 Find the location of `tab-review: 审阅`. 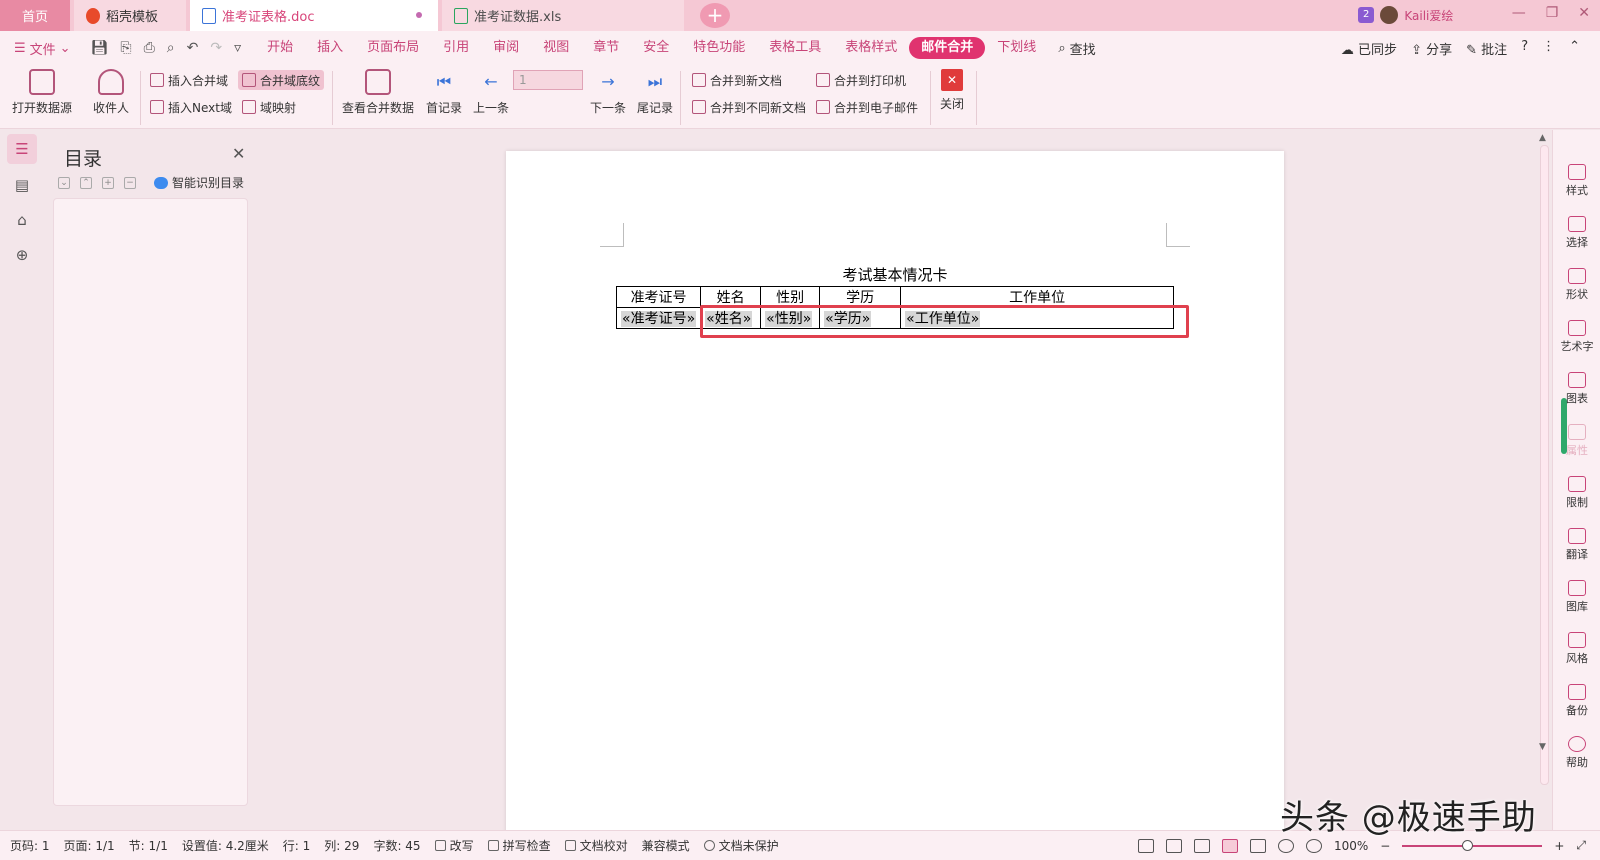

tab-review: 审阅 is located at coordinates (506, 48).